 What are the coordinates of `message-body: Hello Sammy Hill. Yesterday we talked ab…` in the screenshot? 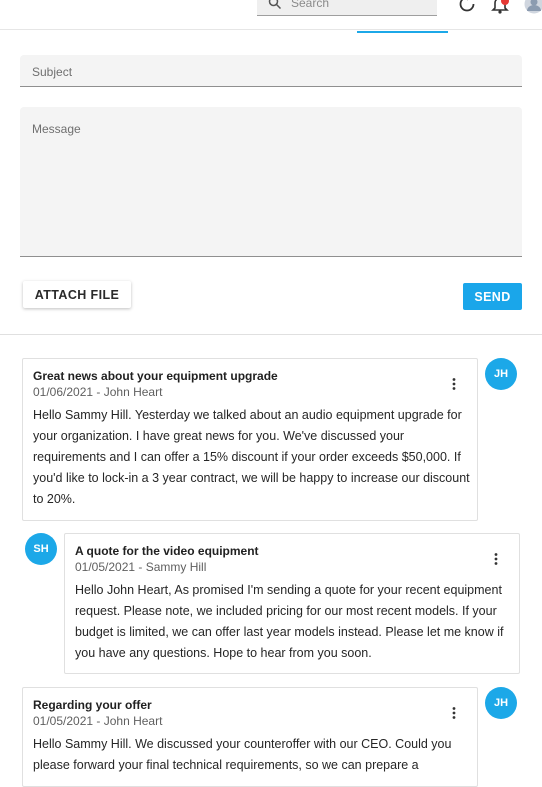 It's located at (252, 457).